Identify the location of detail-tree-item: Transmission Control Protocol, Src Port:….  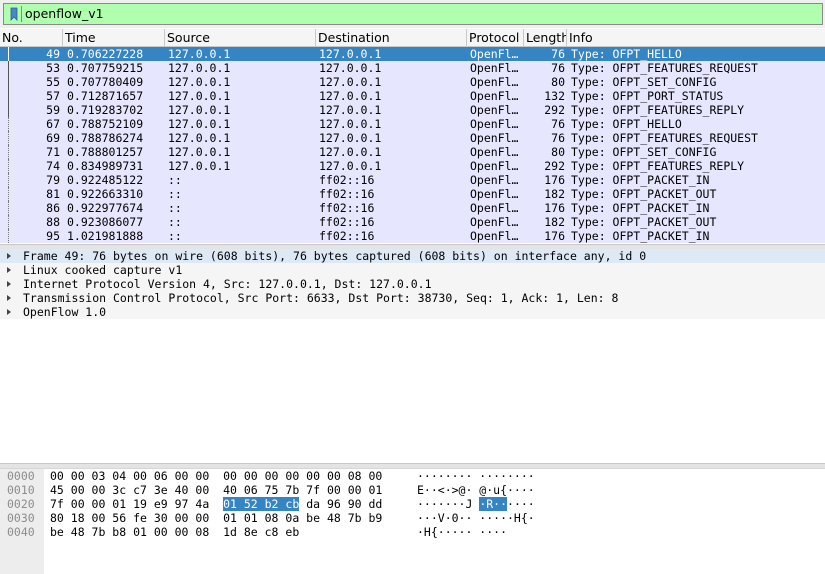
(412, 298).